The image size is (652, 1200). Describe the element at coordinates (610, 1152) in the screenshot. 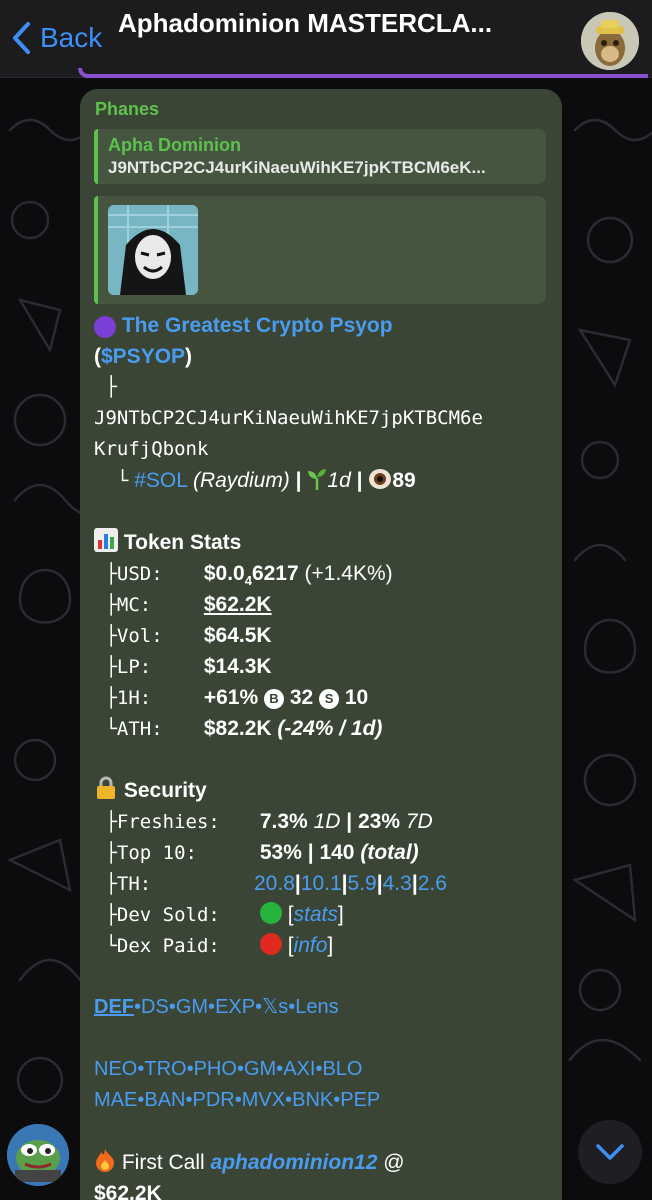

I see `scroll-to-bottom-button` at that location.